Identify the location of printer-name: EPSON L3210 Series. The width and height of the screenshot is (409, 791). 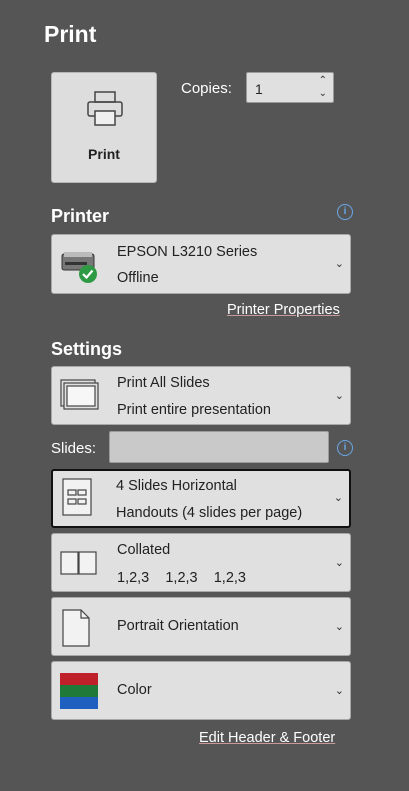
(187, 252).